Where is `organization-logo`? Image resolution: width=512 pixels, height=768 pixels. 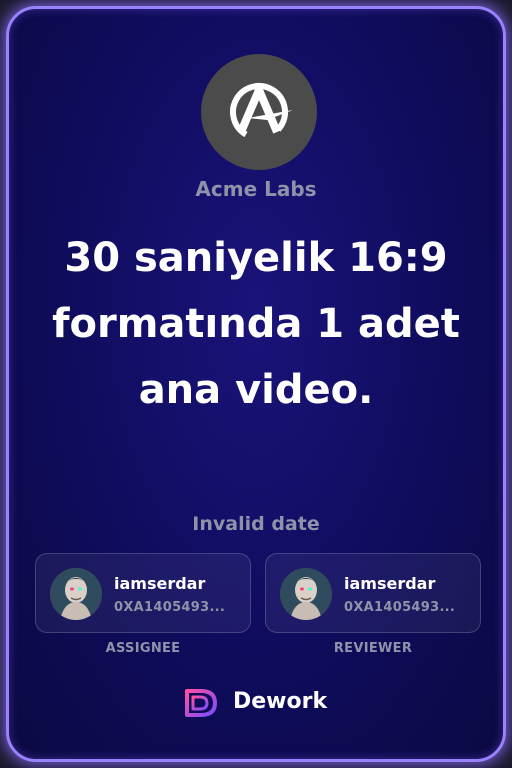 organization-logo is located at coordinates (259, 112).